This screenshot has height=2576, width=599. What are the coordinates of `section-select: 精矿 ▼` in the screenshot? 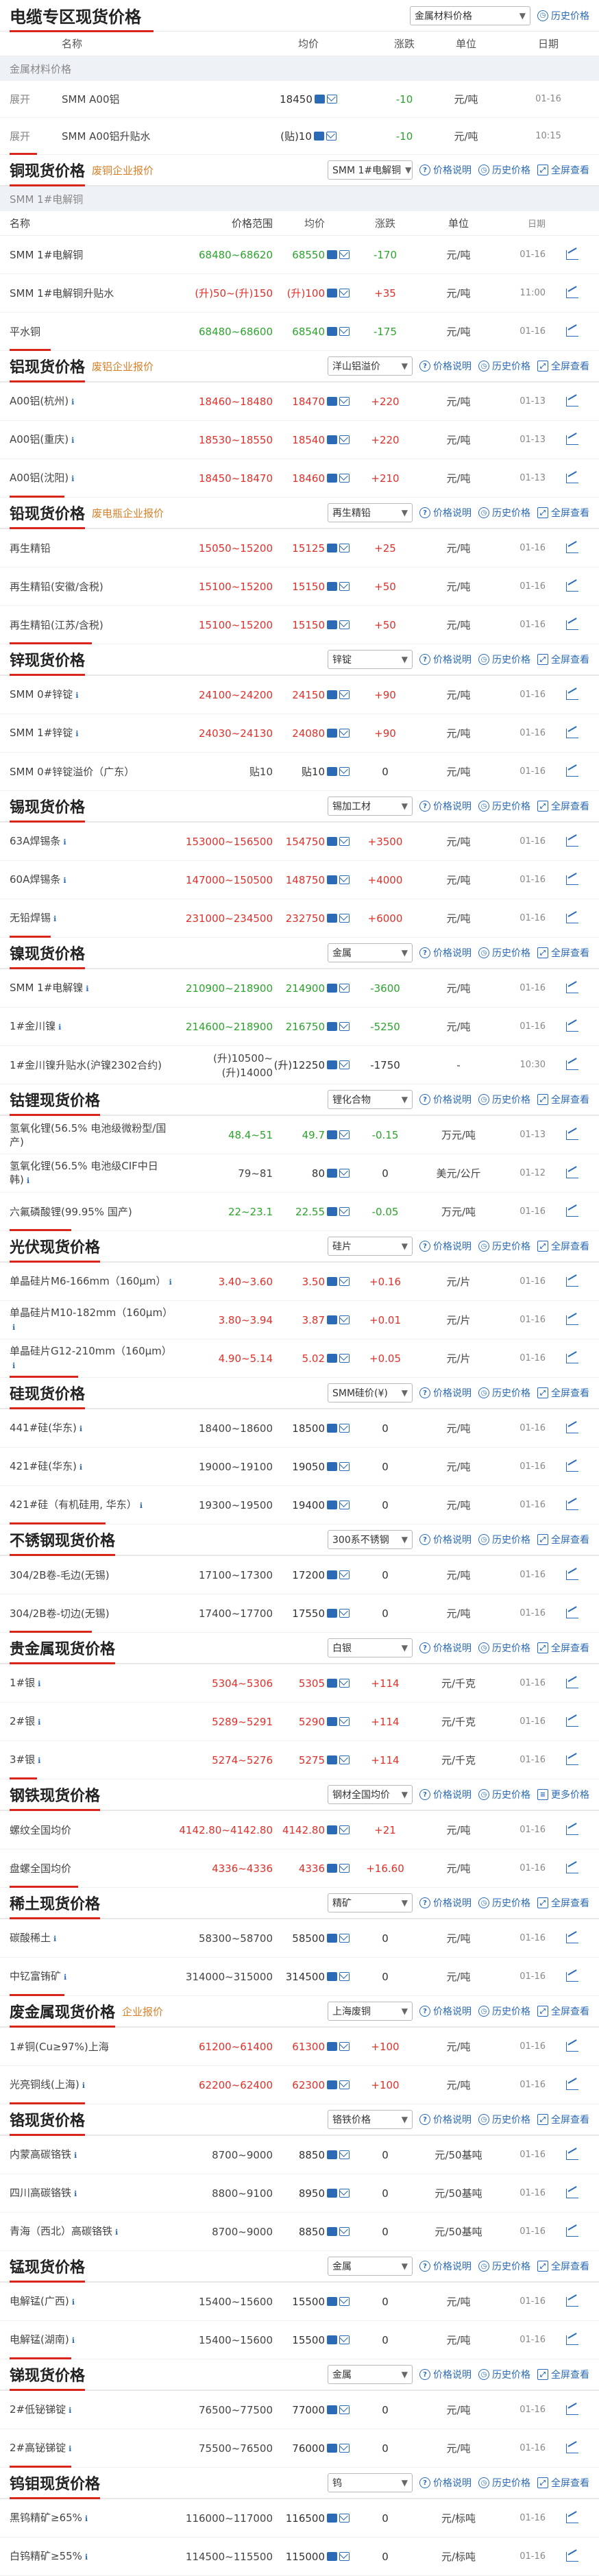 It's located at (370, 1902).